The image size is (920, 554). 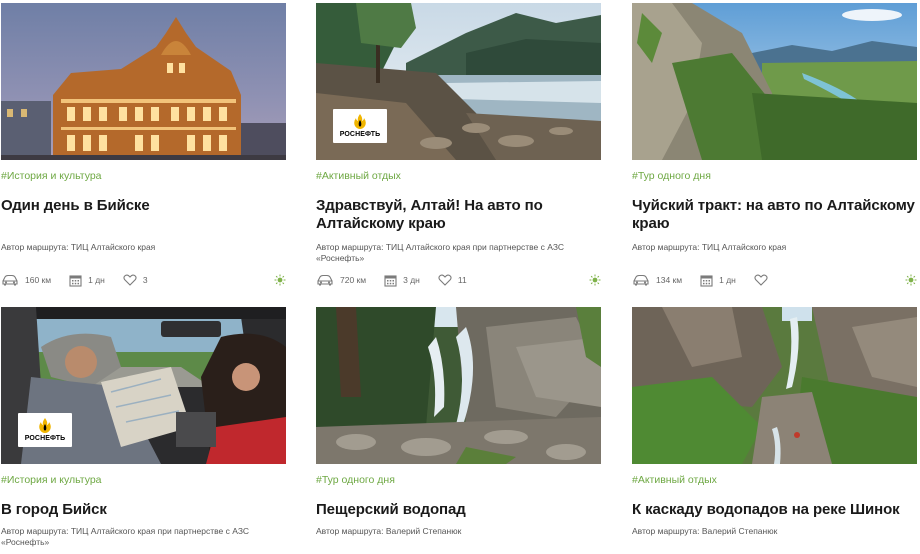 I want to click on shinok-waterfalls-image, so click(x=774, y=385).